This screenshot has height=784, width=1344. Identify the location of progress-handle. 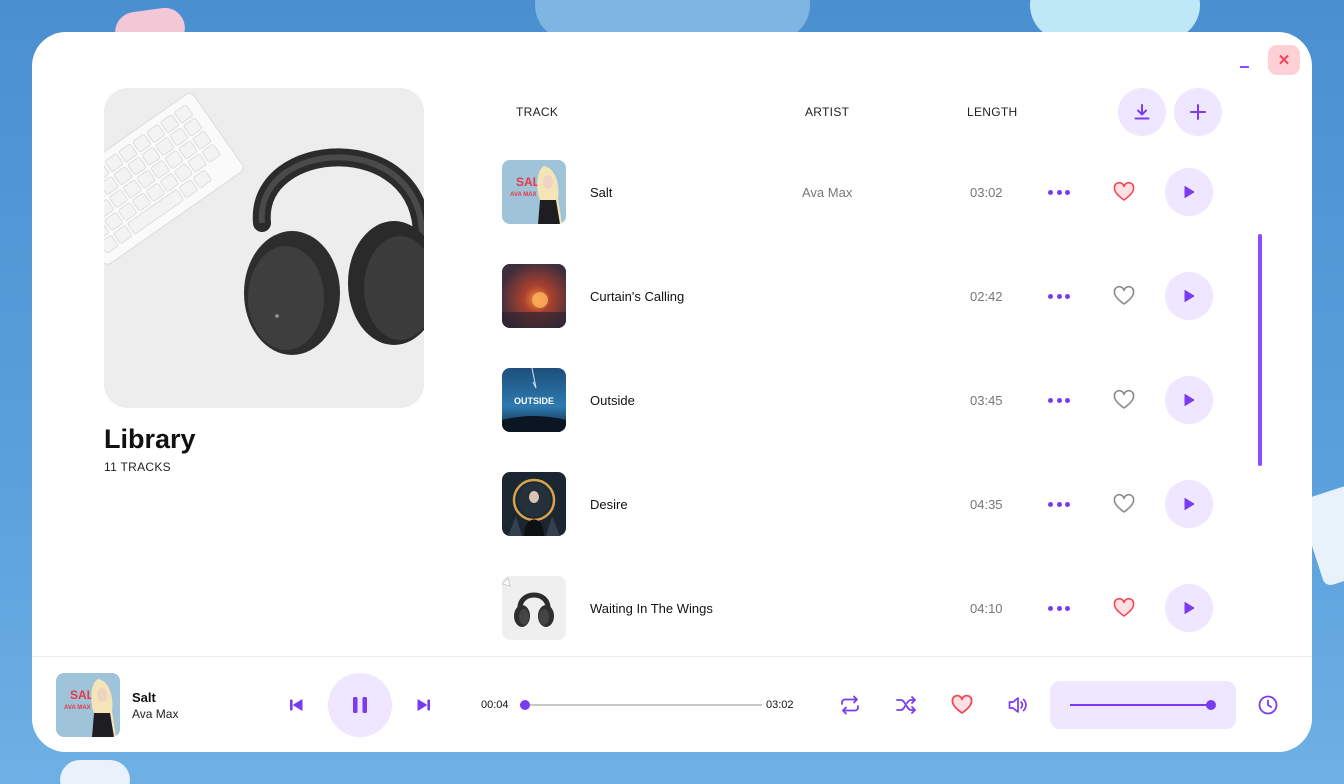
(525, 705).